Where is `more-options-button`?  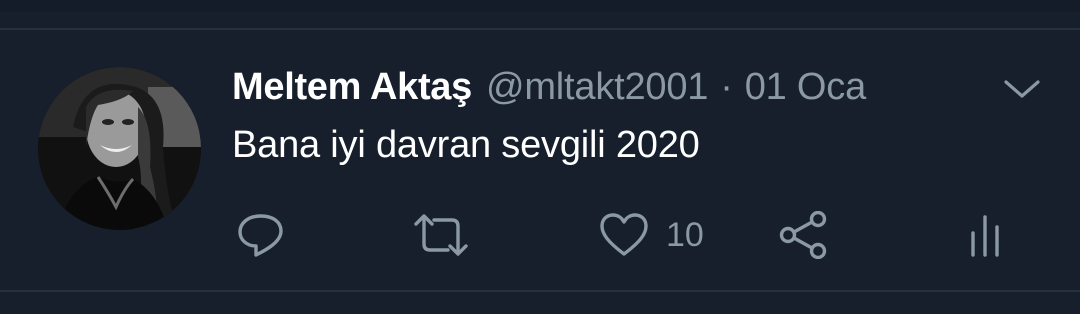 more-options-button is located at coordinates (1022, 90).